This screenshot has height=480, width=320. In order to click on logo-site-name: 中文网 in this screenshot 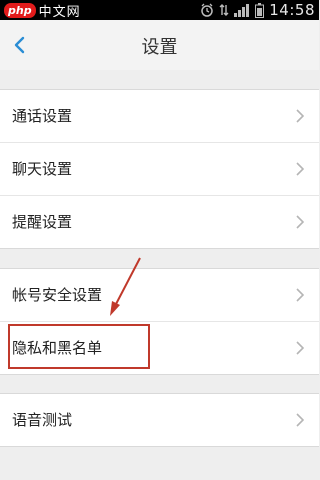, I will do `click(59, 12)`.